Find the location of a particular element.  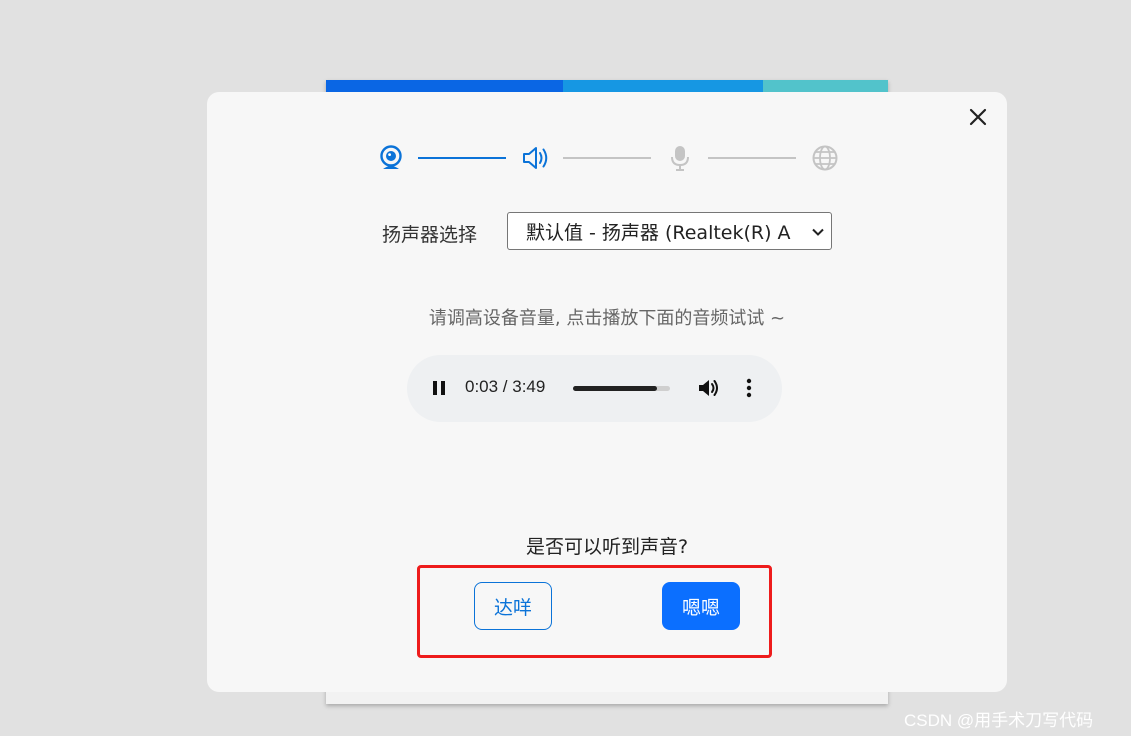

close-icon is located at coordinates (978, 117).